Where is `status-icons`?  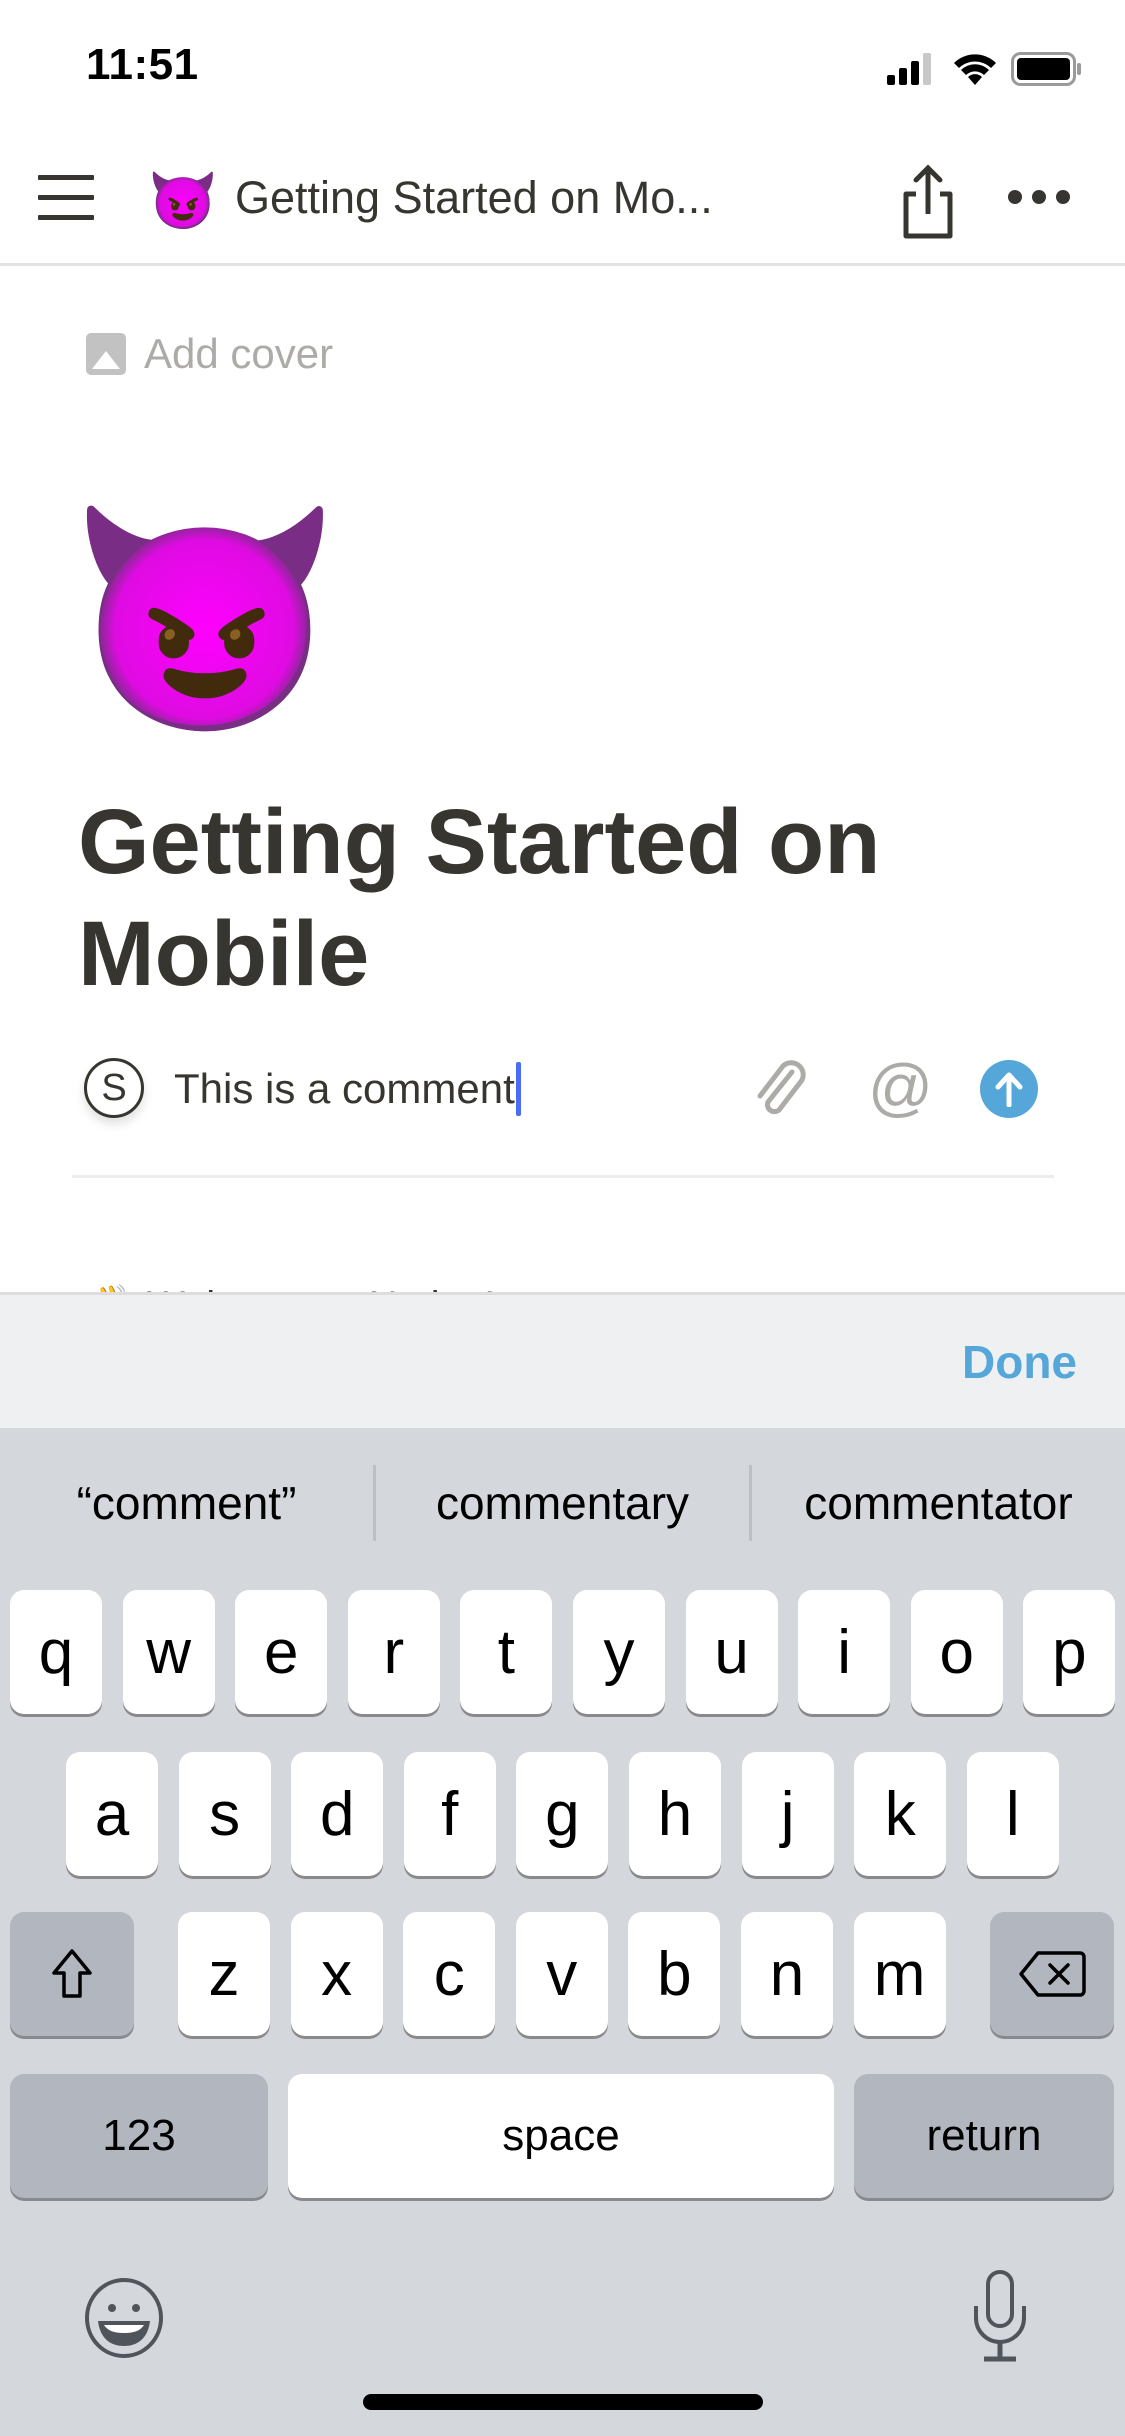 status-icons is located at coordinates (985, 69).